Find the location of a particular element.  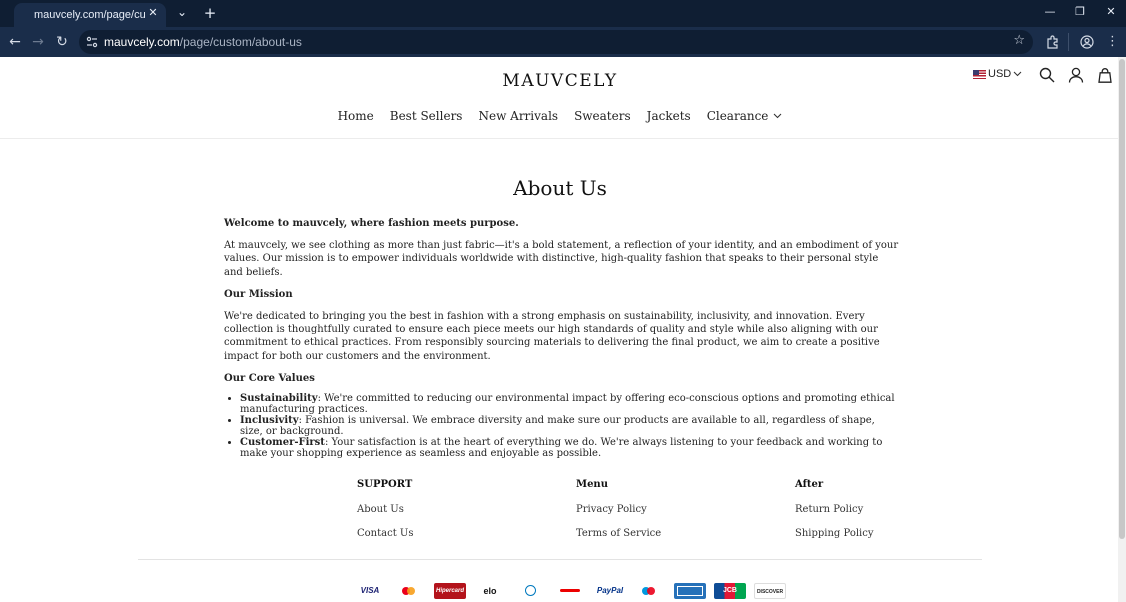

footer-column-menu: Menu Privacy Policy Terms of Service is located at coordinates (618, 515).